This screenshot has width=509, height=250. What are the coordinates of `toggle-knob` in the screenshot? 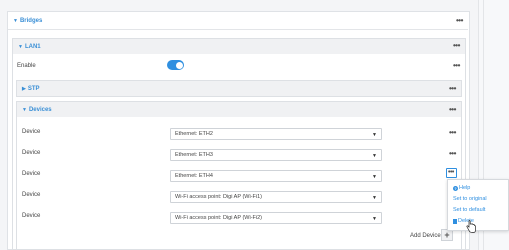 It's located at (179, 65).